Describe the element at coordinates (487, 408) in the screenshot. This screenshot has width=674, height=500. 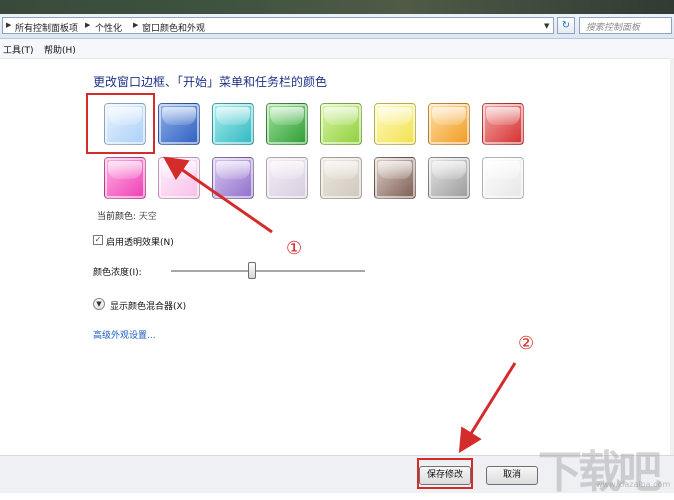
I see `arrow-to-save` at that location.